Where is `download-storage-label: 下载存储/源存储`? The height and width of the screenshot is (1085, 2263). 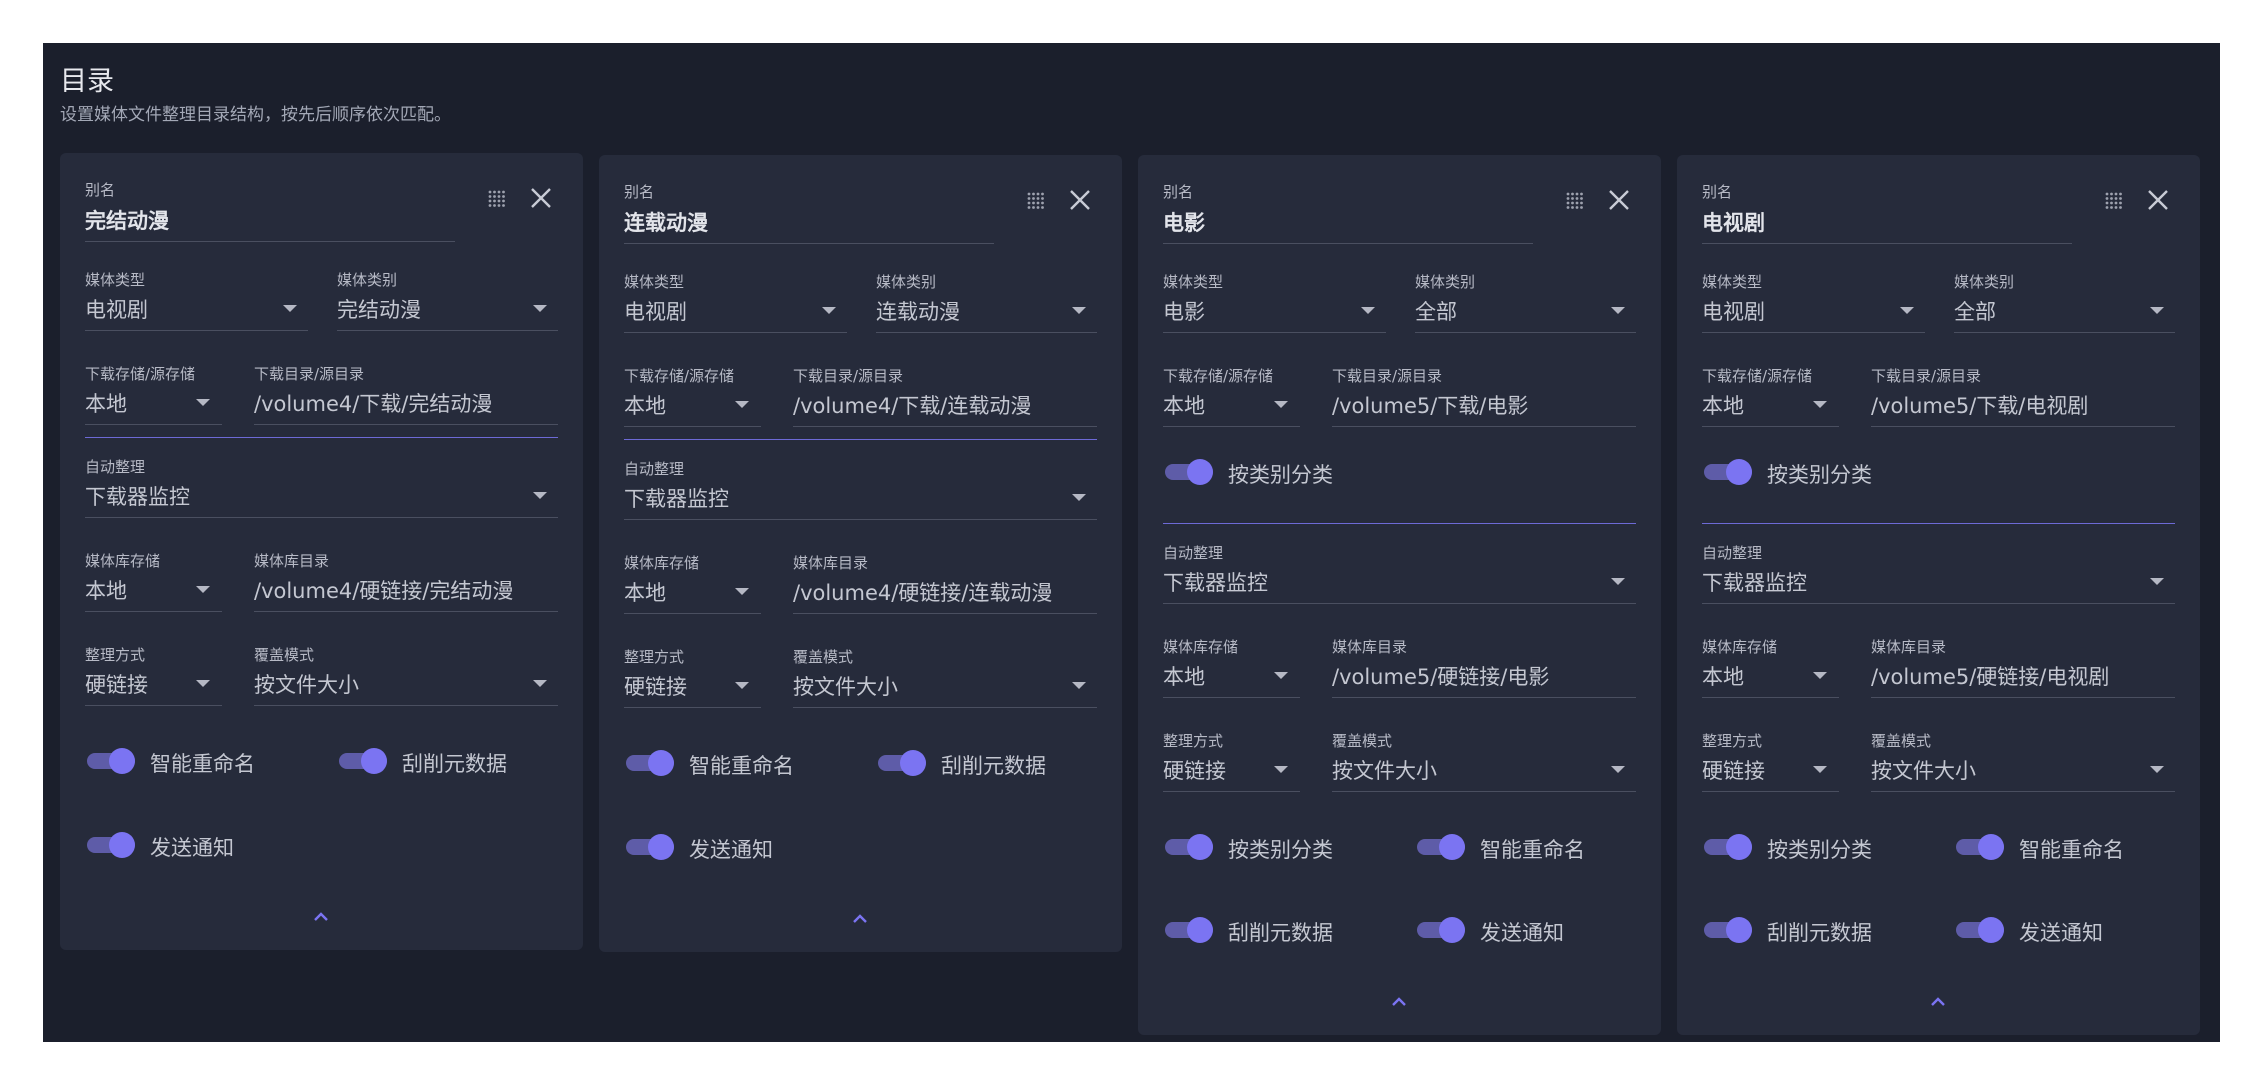 download-storage-label: 下载存储/源存储 is located at coordinates (140, 374).